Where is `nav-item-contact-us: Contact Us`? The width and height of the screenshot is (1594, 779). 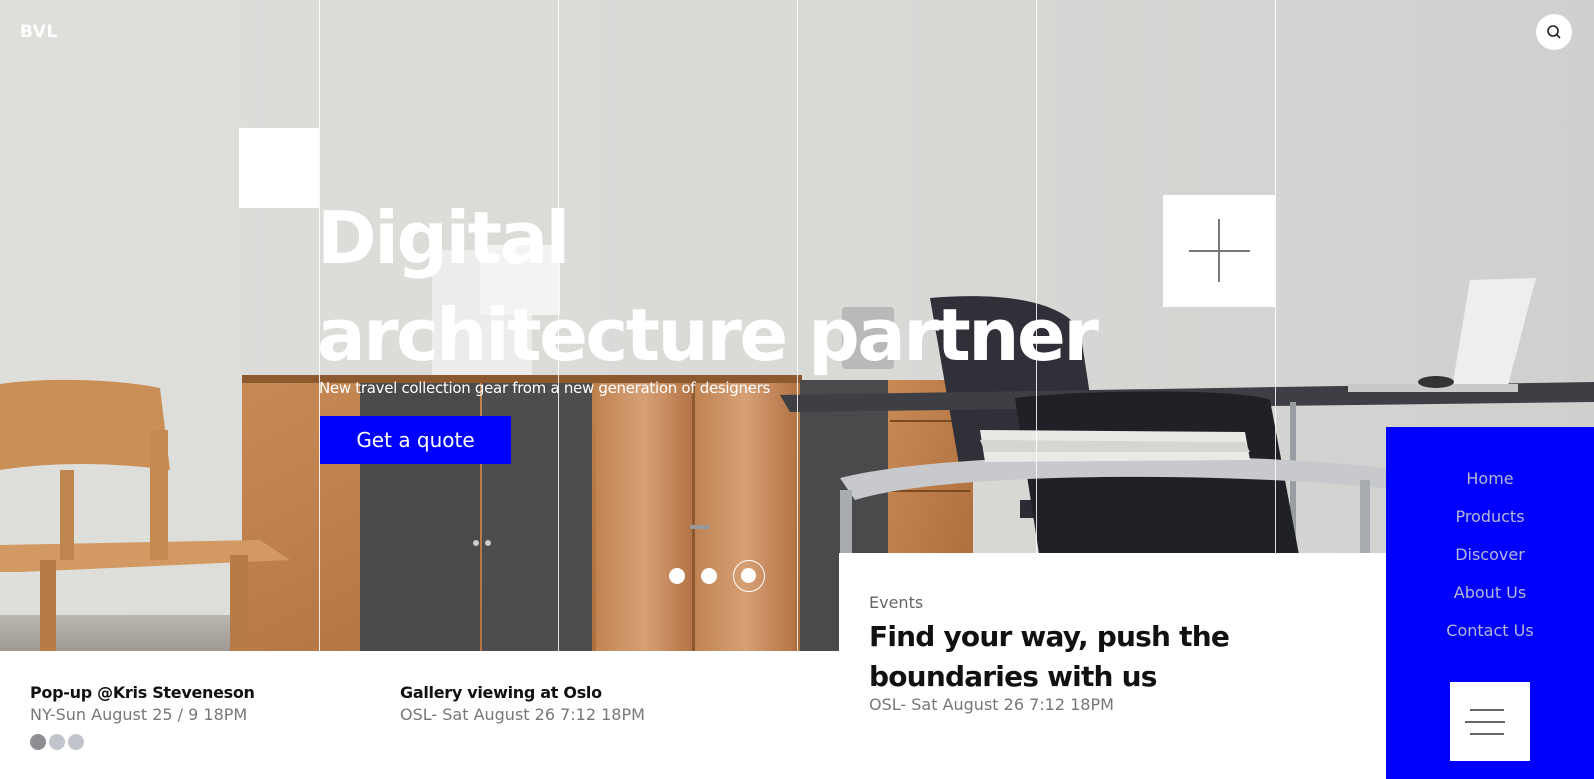 nav-item-contact-us: Contact Us is located at coordinates (1490, 630).